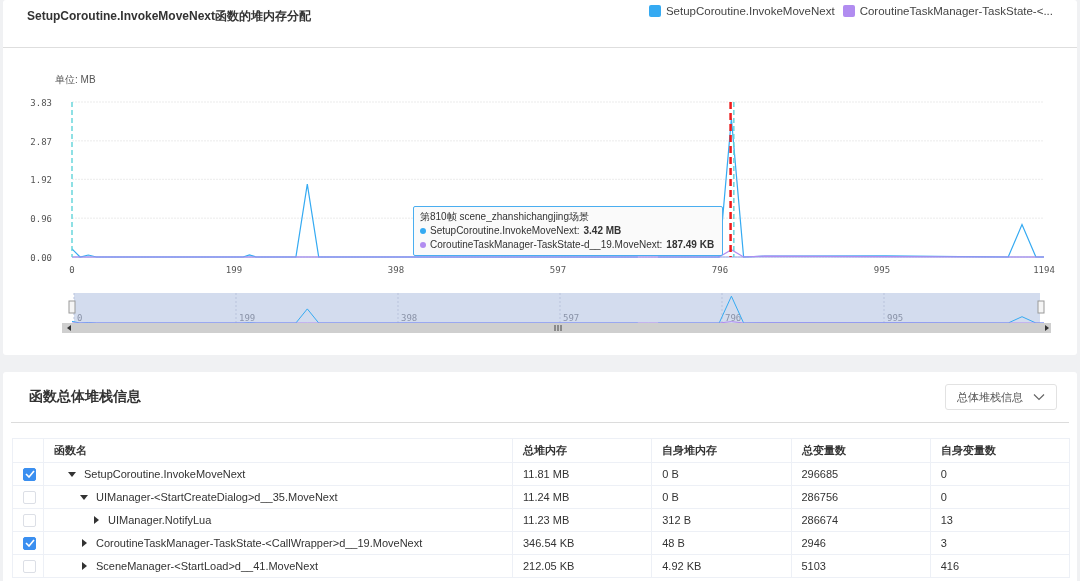 The width and height of the screenshot is (1080, 581). Describe the element at coordinates (545, 449) in the screenshot. I see `column-header: 总堆内存` at that location.